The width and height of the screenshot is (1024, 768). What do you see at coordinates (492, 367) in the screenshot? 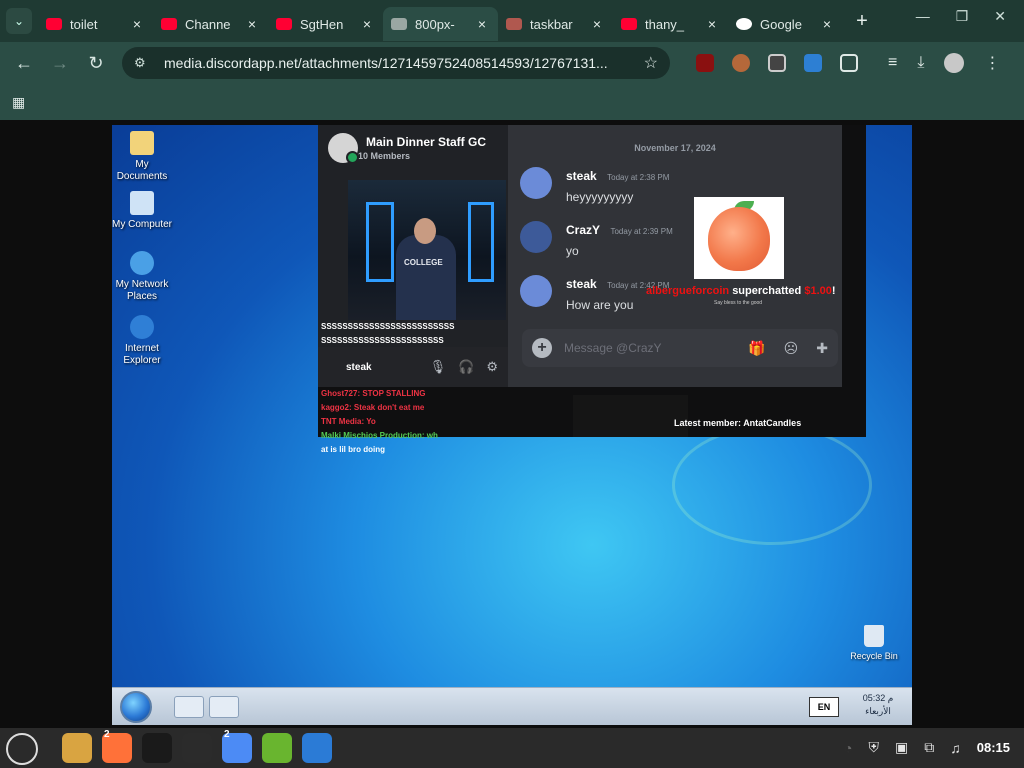
I see `settings-gear-icon: ⚙` at bounding box center [492, 367].